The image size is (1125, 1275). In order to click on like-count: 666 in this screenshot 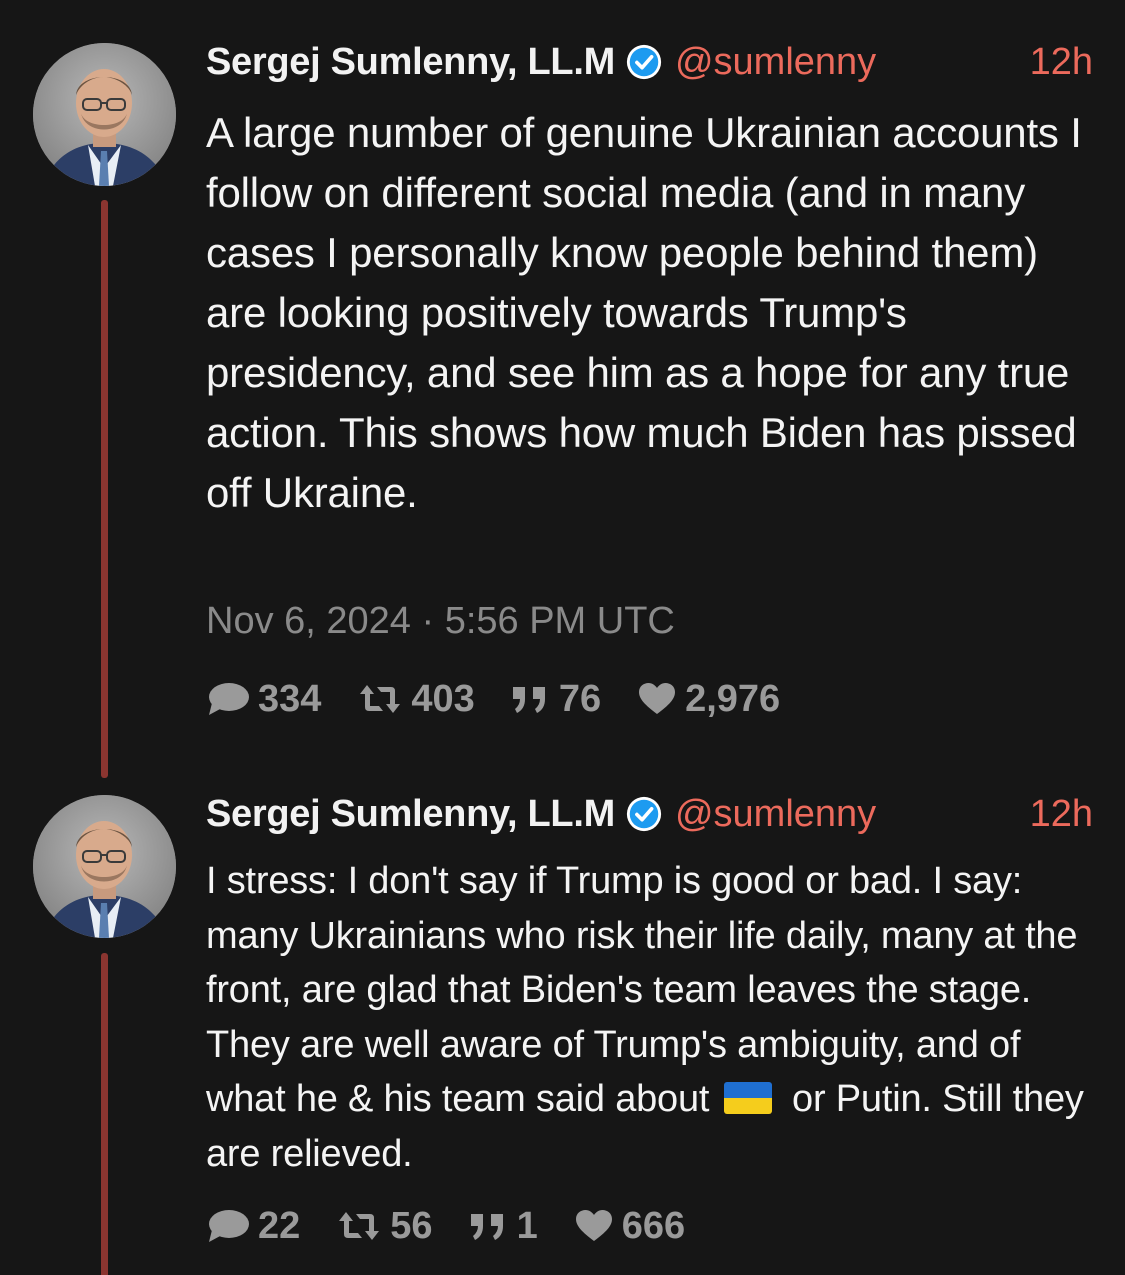, I will do `click(653, 1225)`.